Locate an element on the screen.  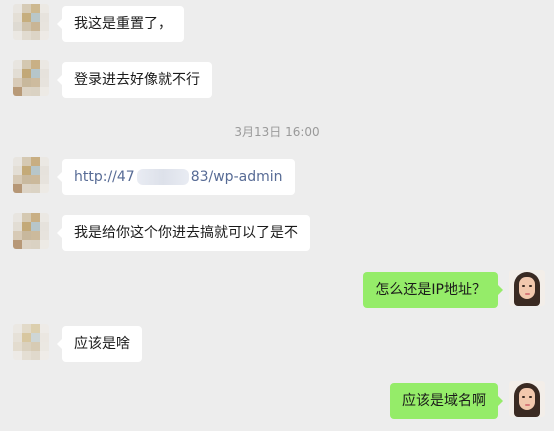
sent-message-bubble: 应该是域名啊 is located at coordinates (446, 401).